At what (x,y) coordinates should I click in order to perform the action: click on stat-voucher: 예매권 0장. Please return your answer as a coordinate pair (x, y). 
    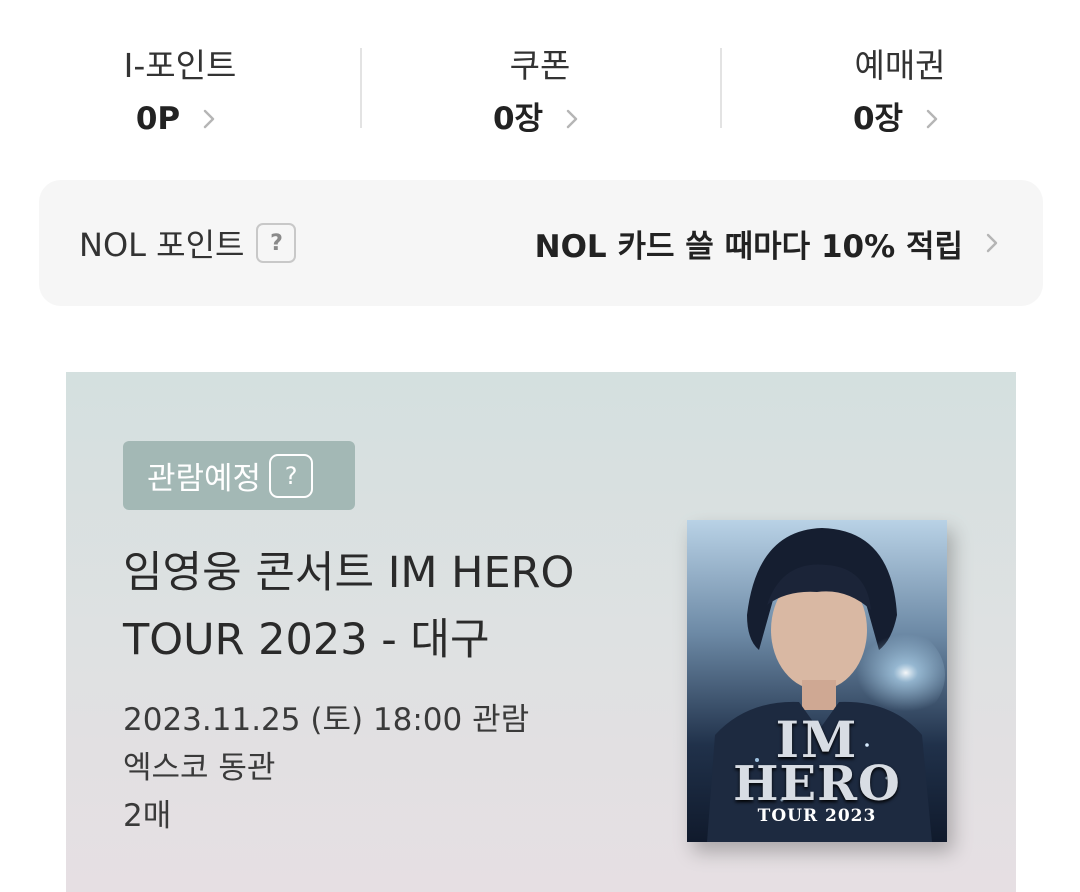
    Looking at the image, I should click on (900, 85).